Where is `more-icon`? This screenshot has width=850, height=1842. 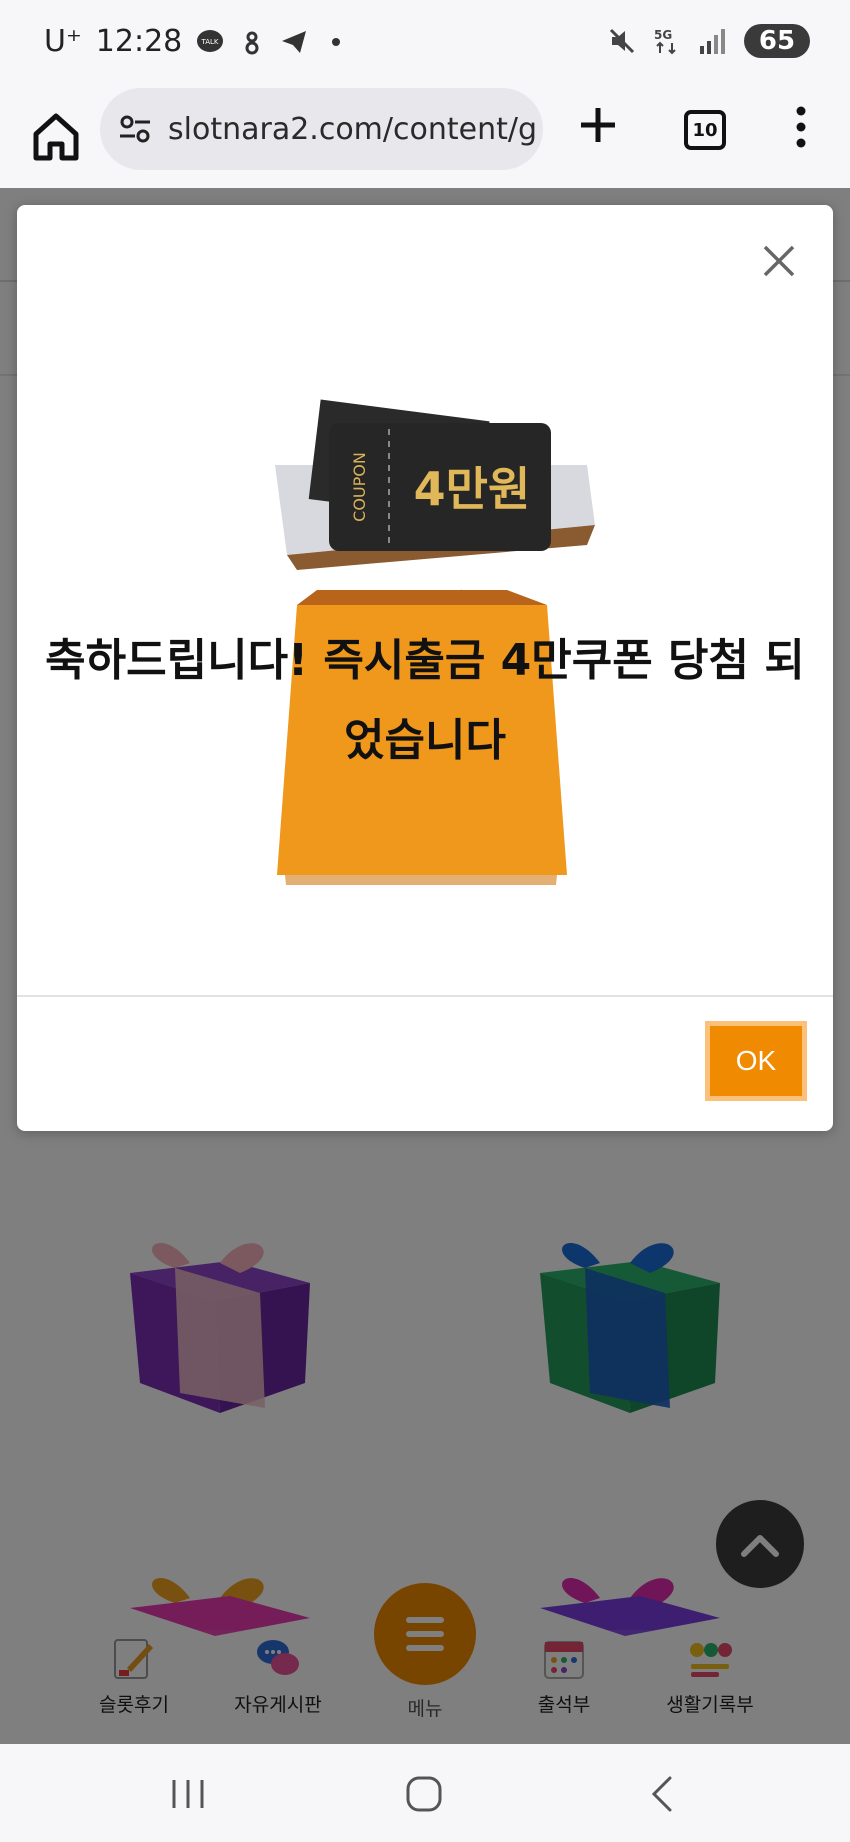
more-icon is located at coordinates (801, 127).